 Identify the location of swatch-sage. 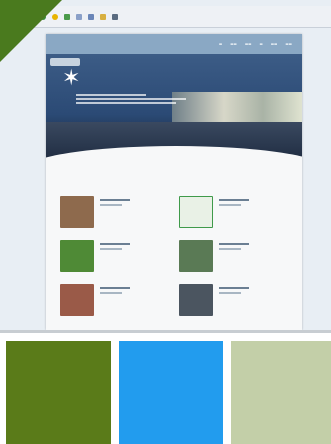
(281, 392).